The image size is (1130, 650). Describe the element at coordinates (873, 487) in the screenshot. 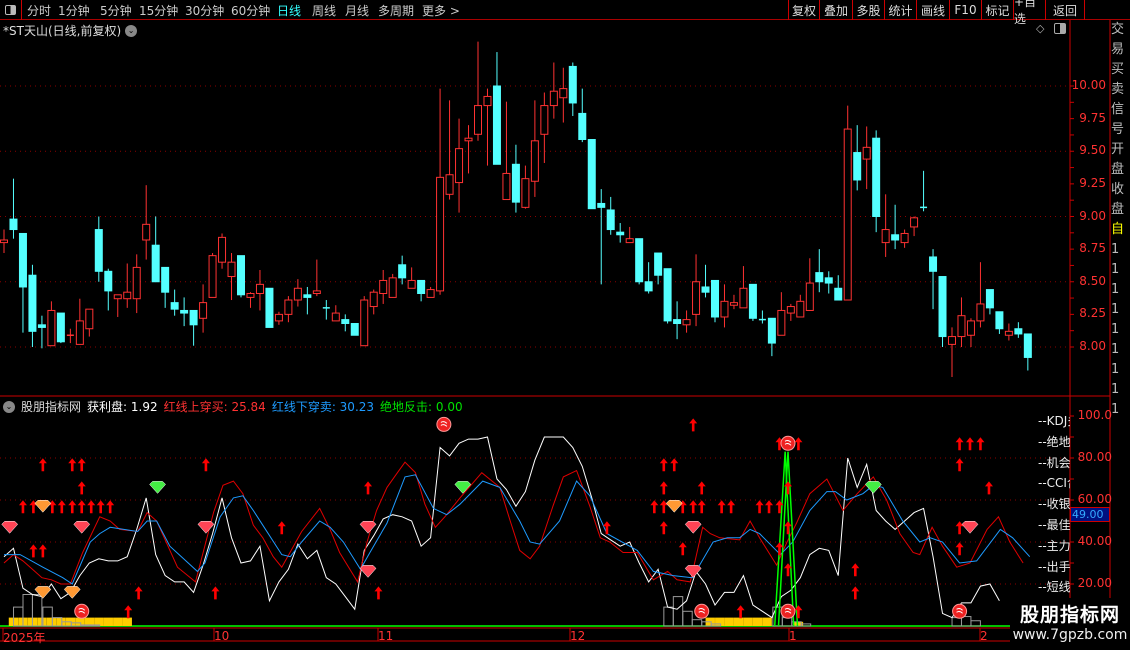

I see `green-diamond-icon` at that location.